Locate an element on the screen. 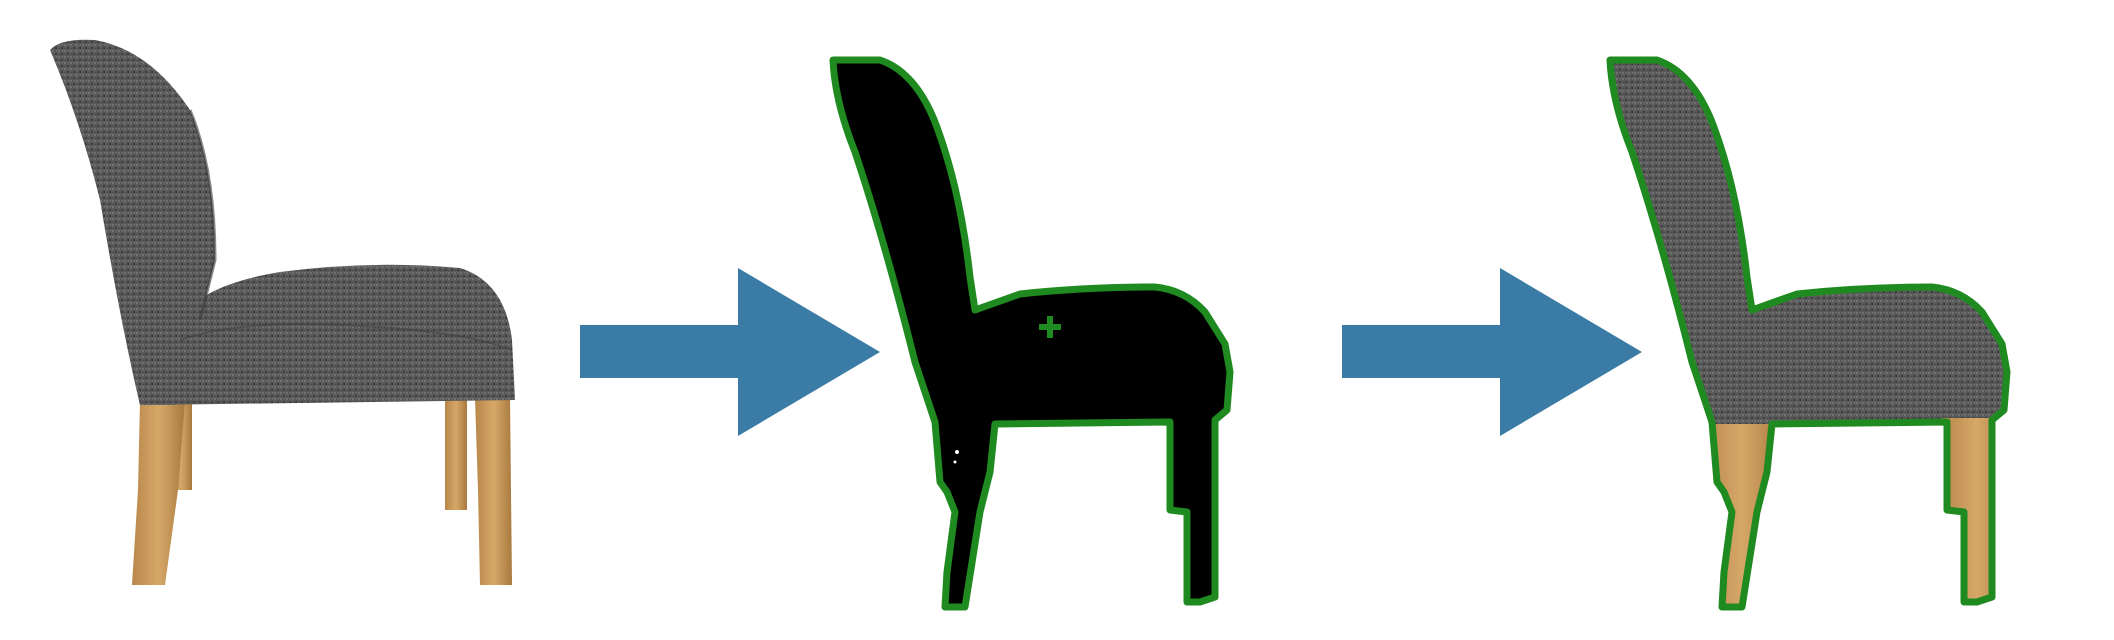 This screenshot has width=2114, height=640. front-leg-left is located at coordinates (158, 492).